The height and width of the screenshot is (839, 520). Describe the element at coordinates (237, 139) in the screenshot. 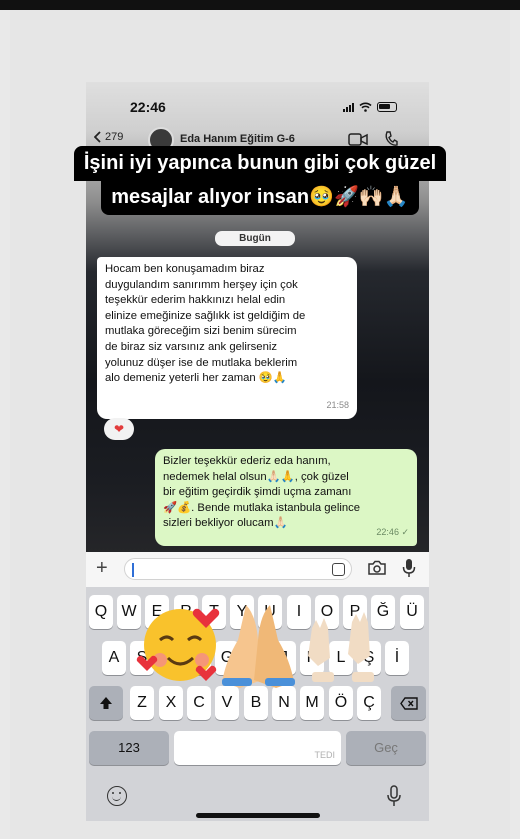

I see `contact-name: Eda Hanım Eğitim G-6` at that location.